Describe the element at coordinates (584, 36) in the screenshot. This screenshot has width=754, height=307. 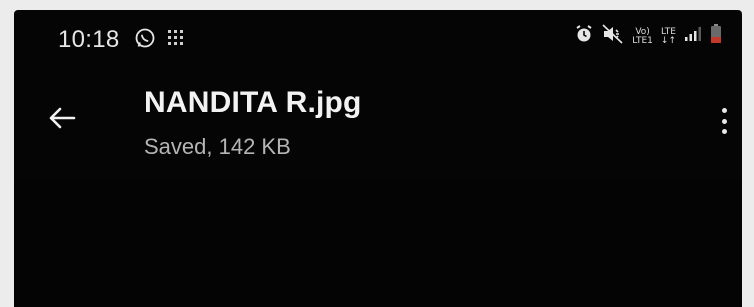
I see `alarm-icon` at that location.